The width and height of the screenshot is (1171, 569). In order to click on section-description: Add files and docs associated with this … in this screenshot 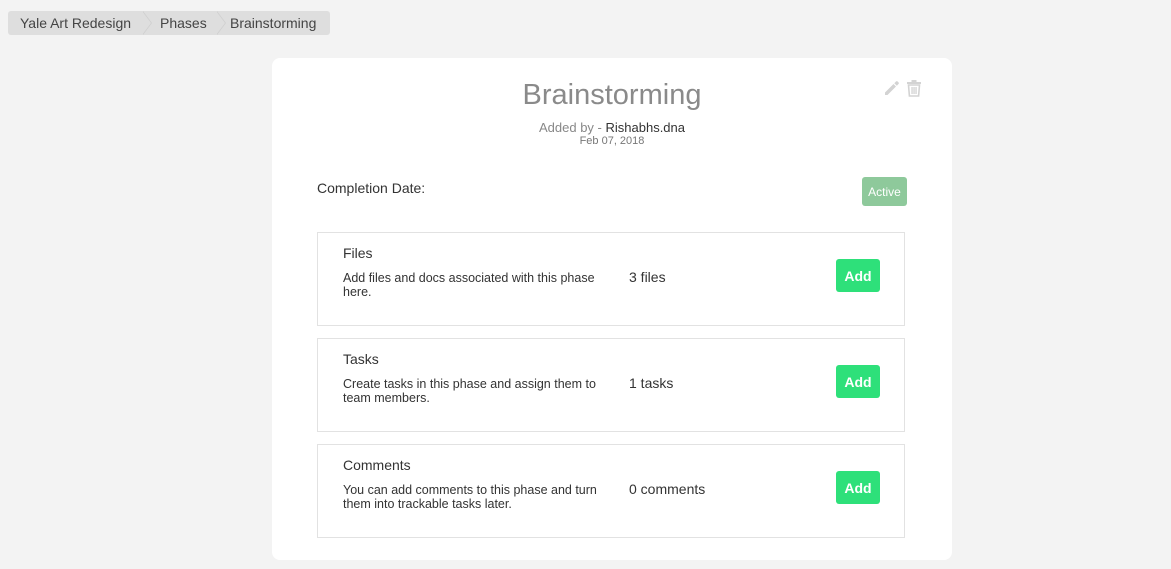, I will do `click(469, 285)`.